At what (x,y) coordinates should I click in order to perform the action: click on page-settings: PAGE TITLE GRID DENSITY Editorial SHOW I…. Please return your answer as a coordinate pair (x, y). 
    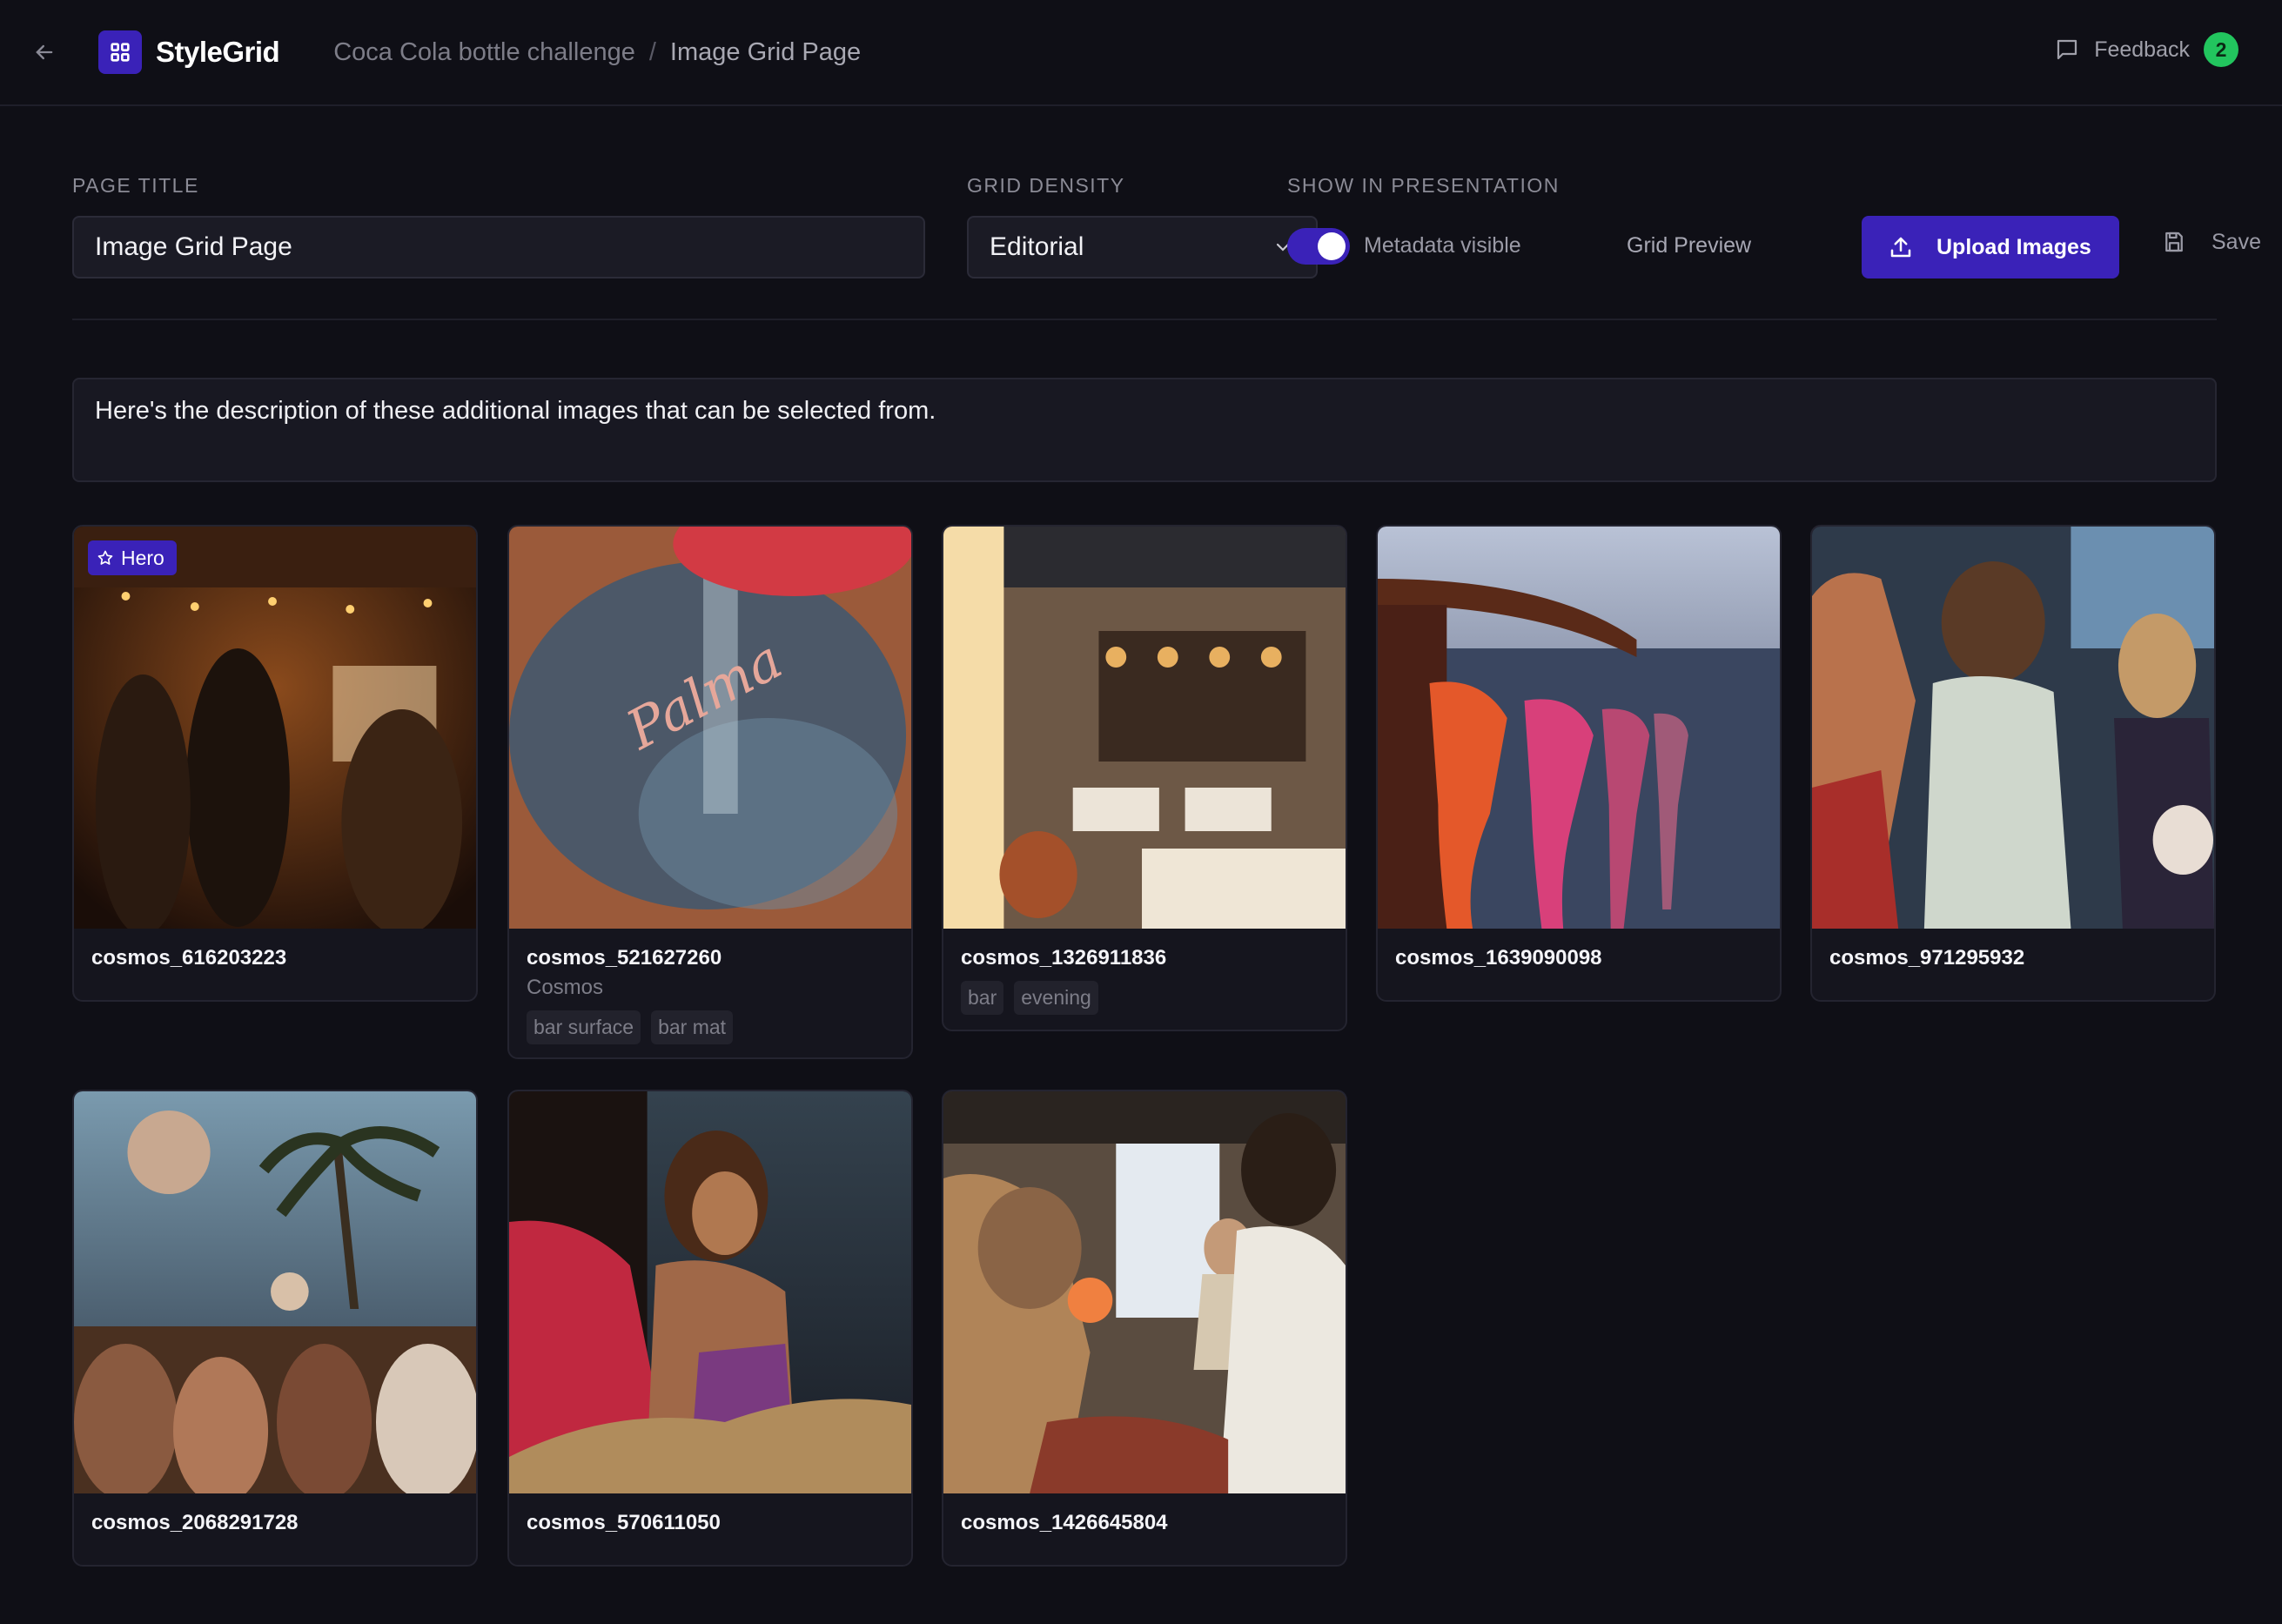
    Looking at the image, I should click on (1166, 245).